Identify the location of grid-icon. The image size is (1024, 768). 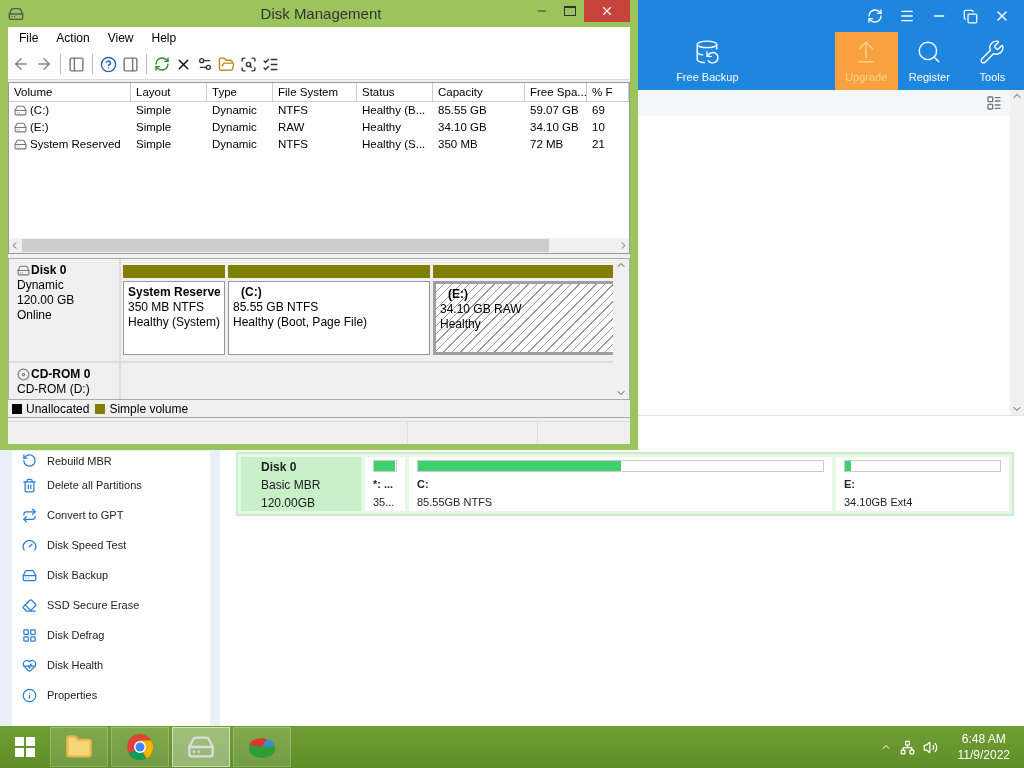
(29, 635).